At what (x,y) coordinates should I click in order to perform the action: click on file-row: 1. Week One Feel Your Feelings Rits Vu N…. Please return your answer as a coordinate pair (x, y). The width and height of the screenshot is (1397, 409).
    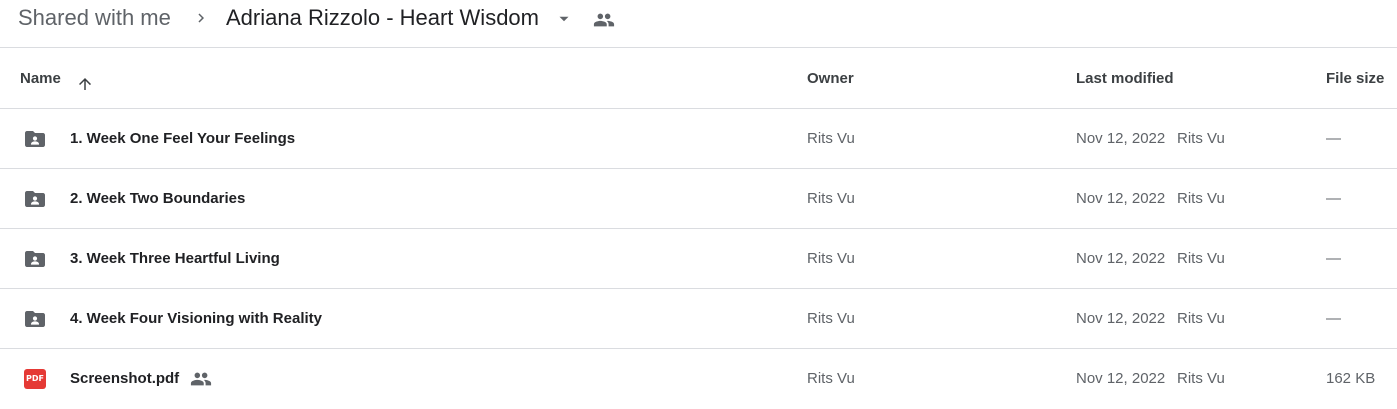
    Looking at the image, I should click on (698, 139).